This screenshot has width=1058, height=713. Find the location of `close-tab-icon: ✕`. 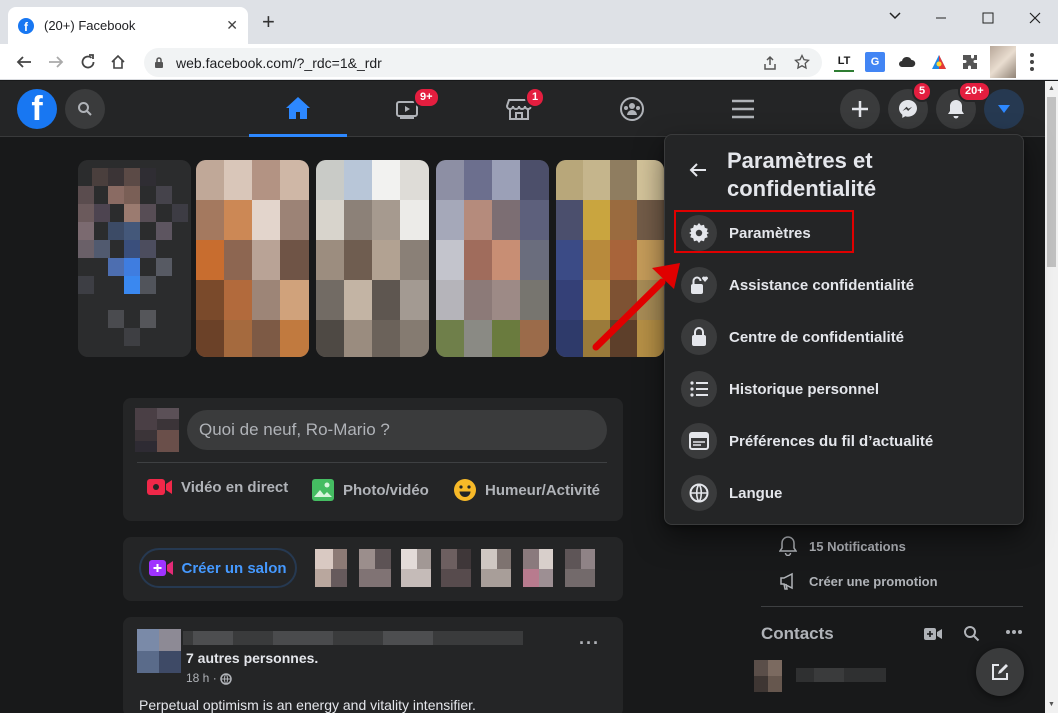

close-tab-icon: ✕ is located at coordinates (232, 25).